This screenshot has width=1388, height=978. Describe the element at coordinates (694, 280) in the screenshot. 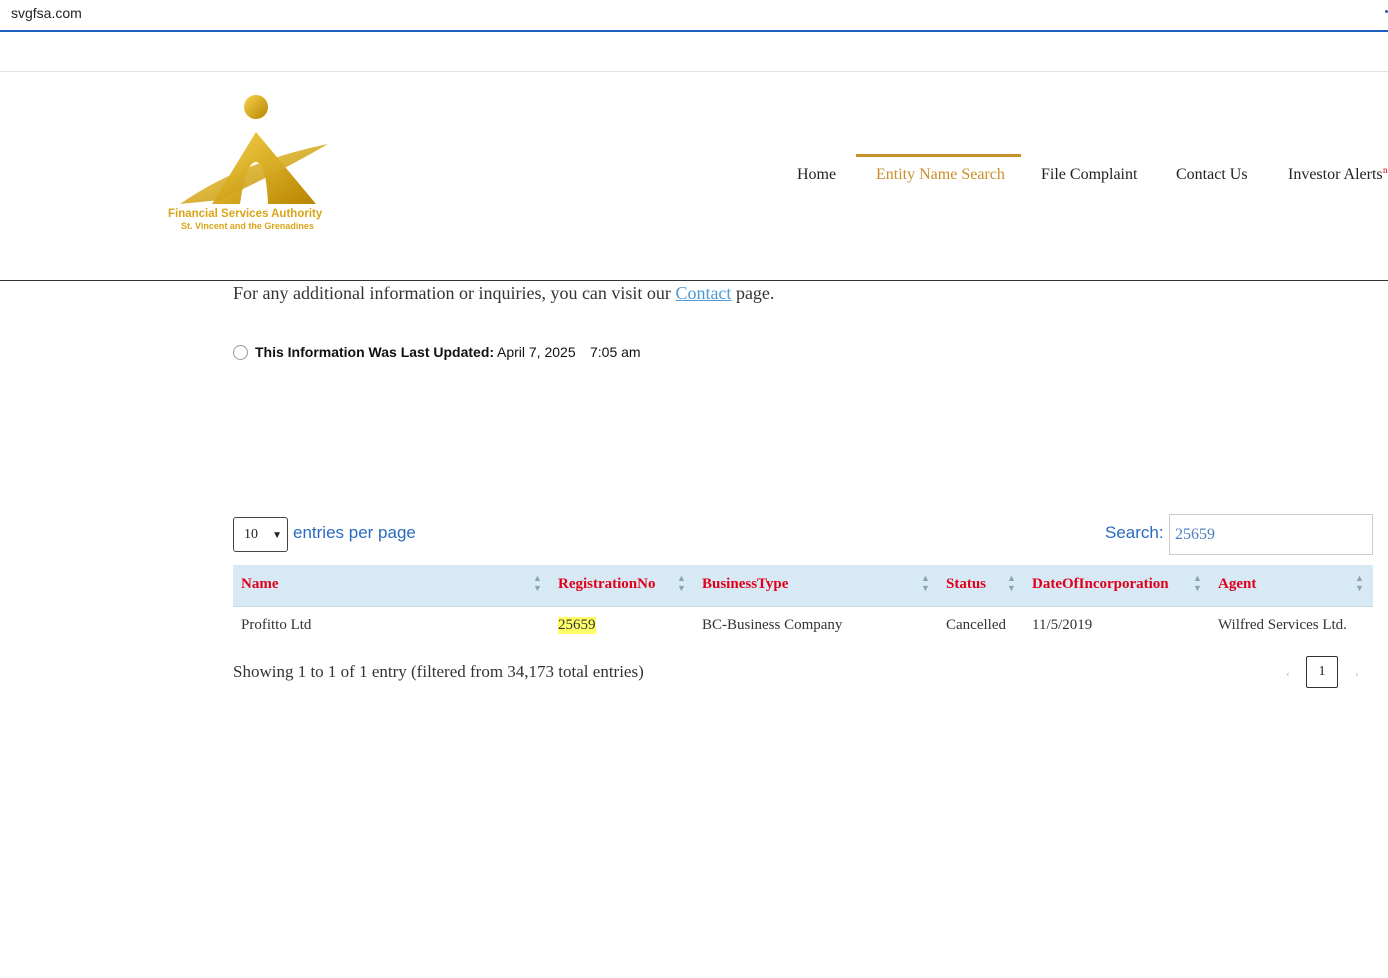

I see `header-divider` at that location.